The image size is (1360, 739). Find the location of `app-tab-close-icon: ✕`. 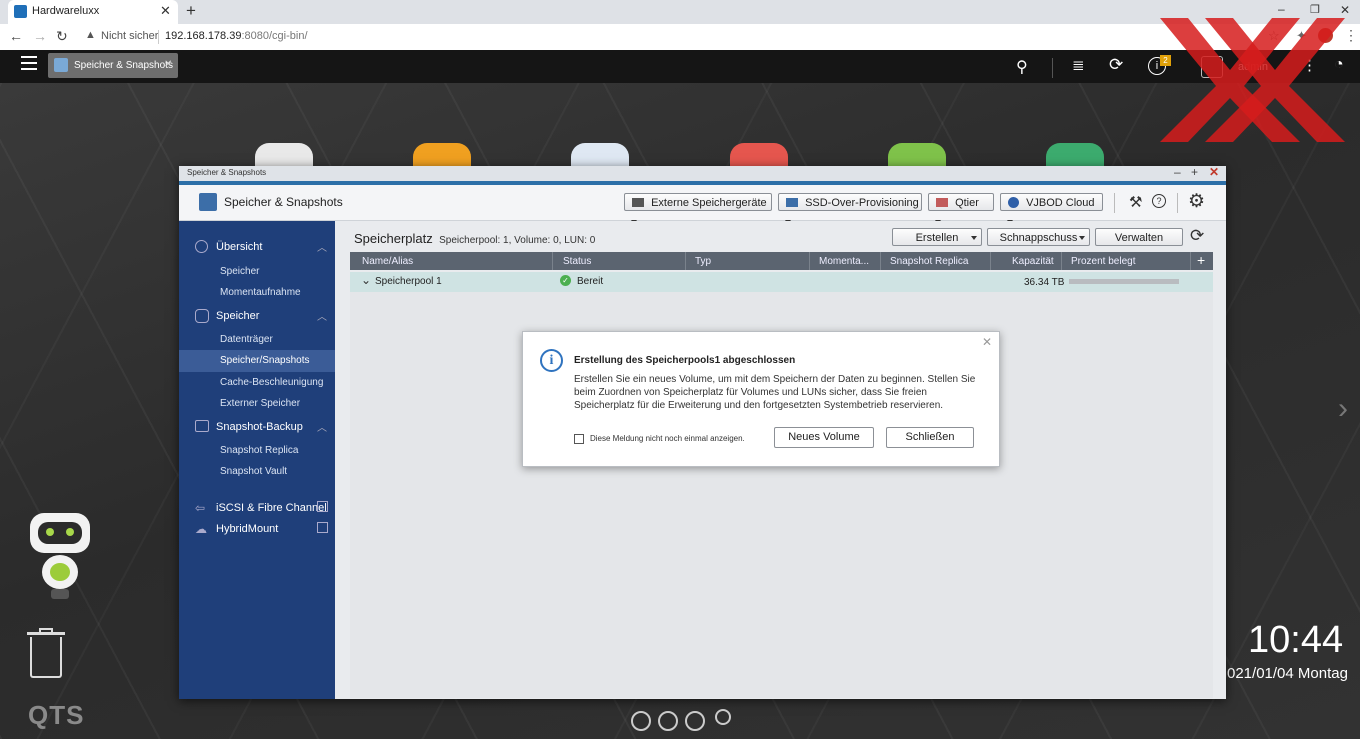

app-tab-close-icon: ✕ is located at coordinates (168, 64).